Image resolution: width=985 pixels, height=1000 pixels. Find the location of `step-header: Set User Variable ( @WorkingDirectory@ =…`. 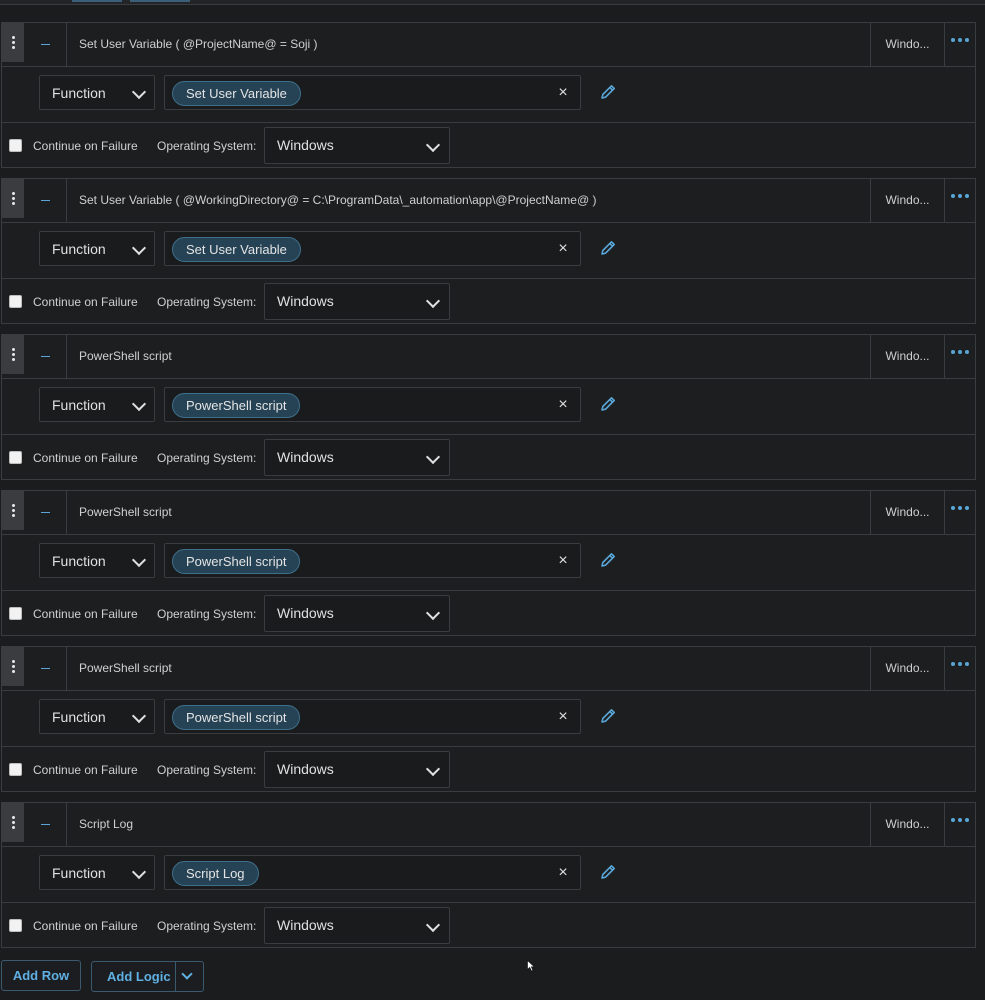

step-header: Set User Variable ( @WorkingDirectory@ =… is located at coordinates (488, 201).